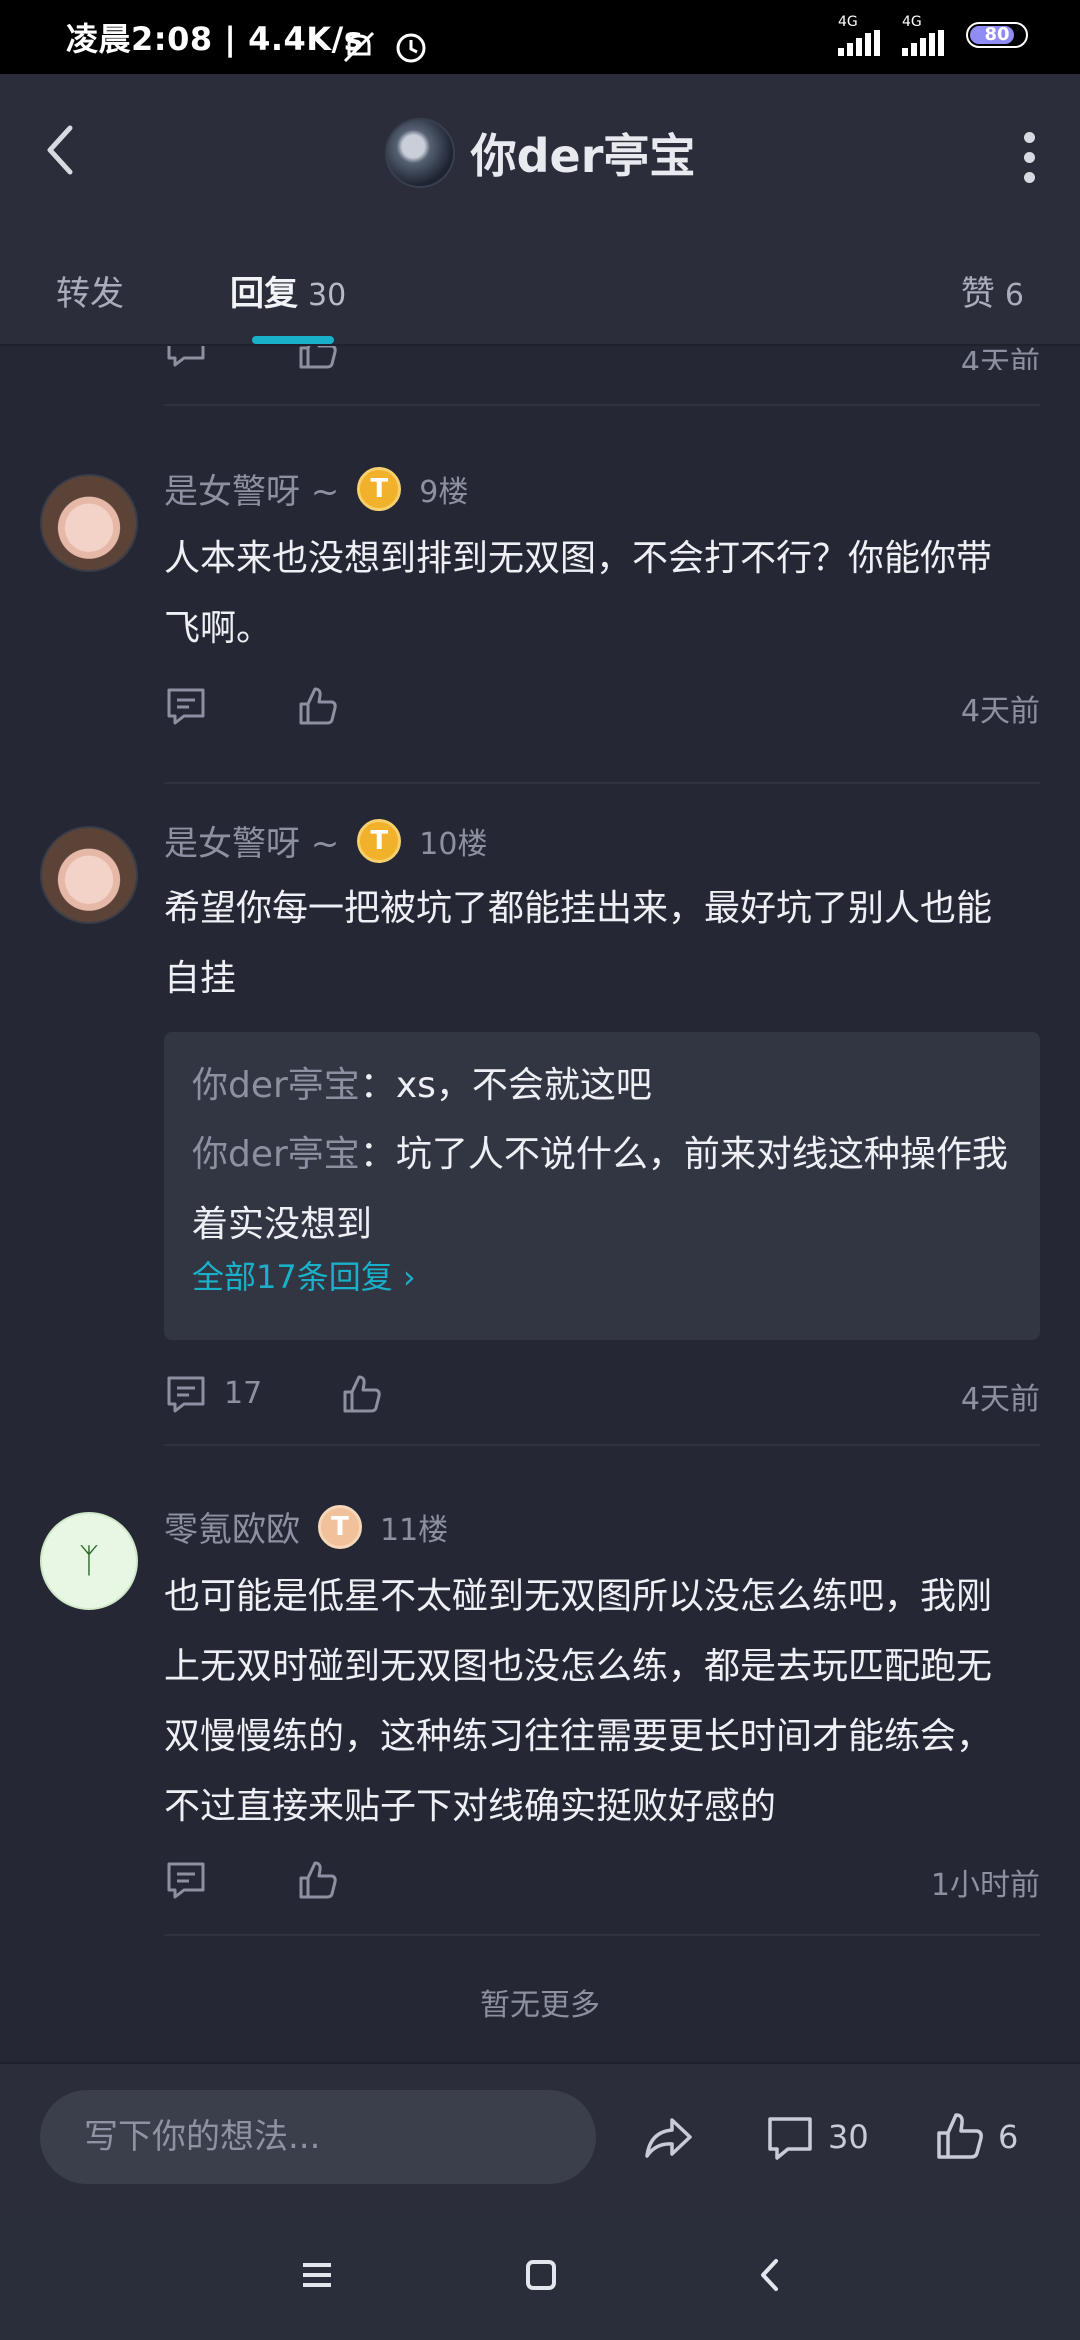  I want to click on tab-indicator, so click(293, 340).